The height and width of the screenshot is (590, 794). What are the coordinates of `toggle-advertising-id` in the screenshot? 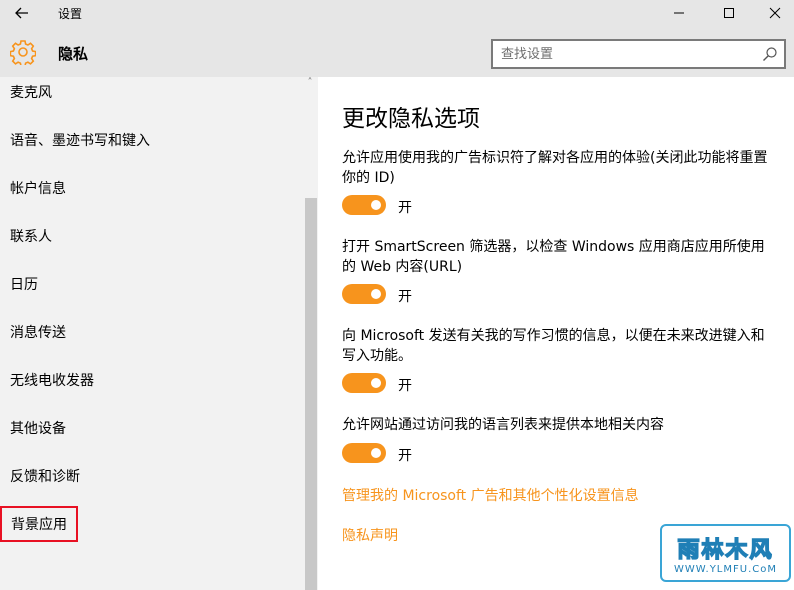 It's located at (364, 205).